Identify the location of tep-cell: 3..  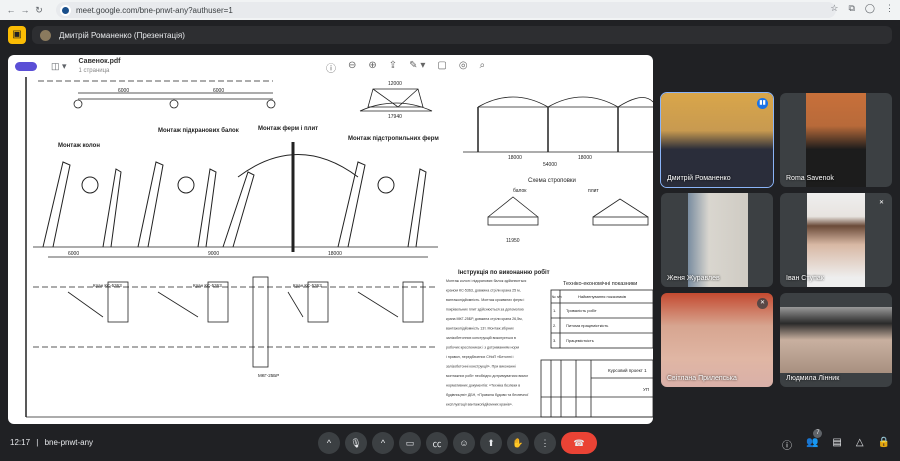
(554, 340).